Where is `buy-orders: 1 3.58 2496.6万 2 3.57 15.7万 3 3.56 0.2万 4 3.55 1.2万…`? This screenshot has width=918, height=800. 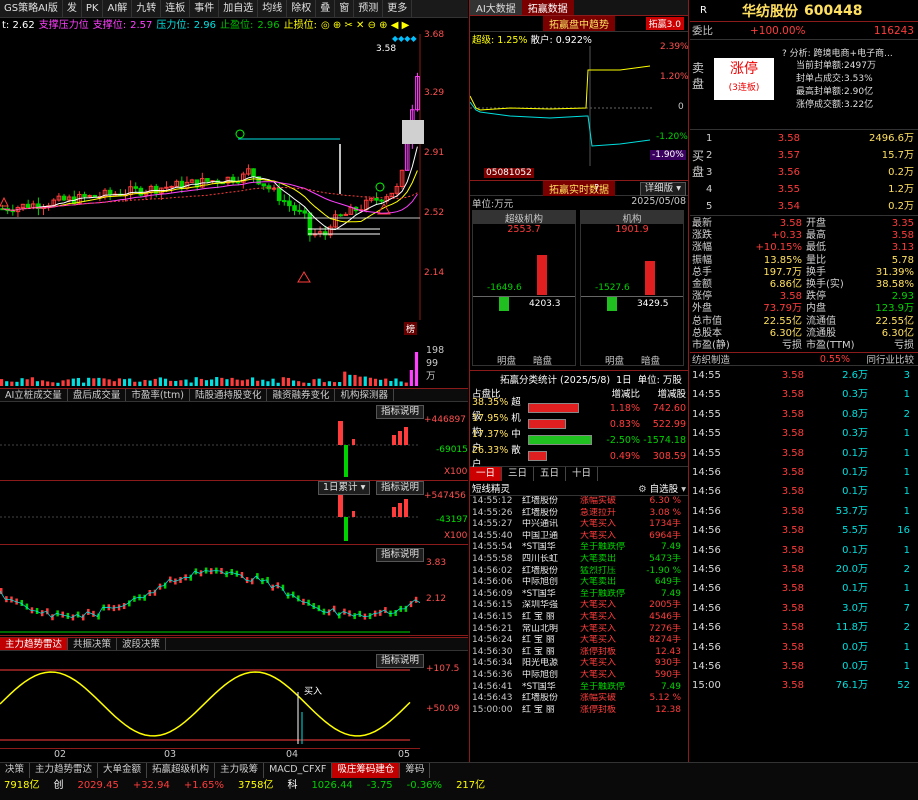 buy-orders: 1 3.58 2496.6万 2 3.57 15.7万 3 3.56 0.2万 4 3.55 1.2万… is located at coordinates (804, 172).